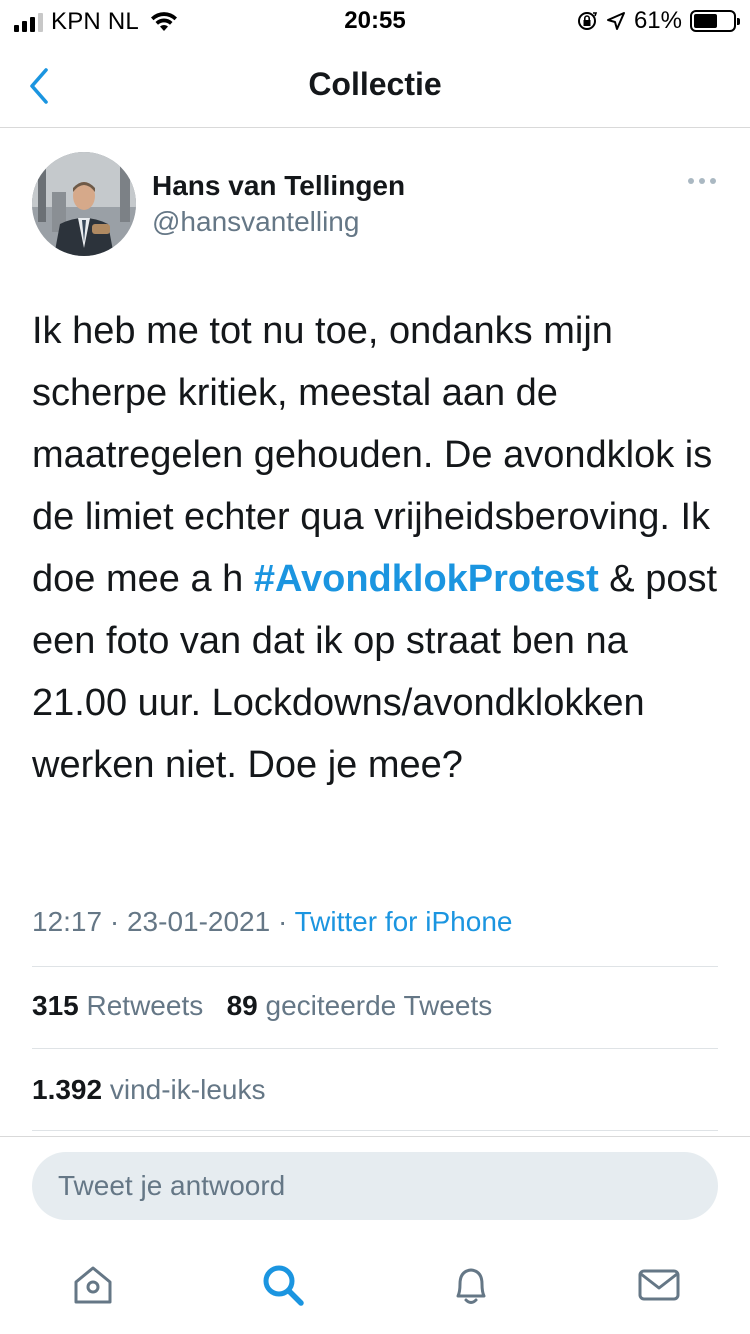  I want to click on bell-icon, so click(471, 1285).